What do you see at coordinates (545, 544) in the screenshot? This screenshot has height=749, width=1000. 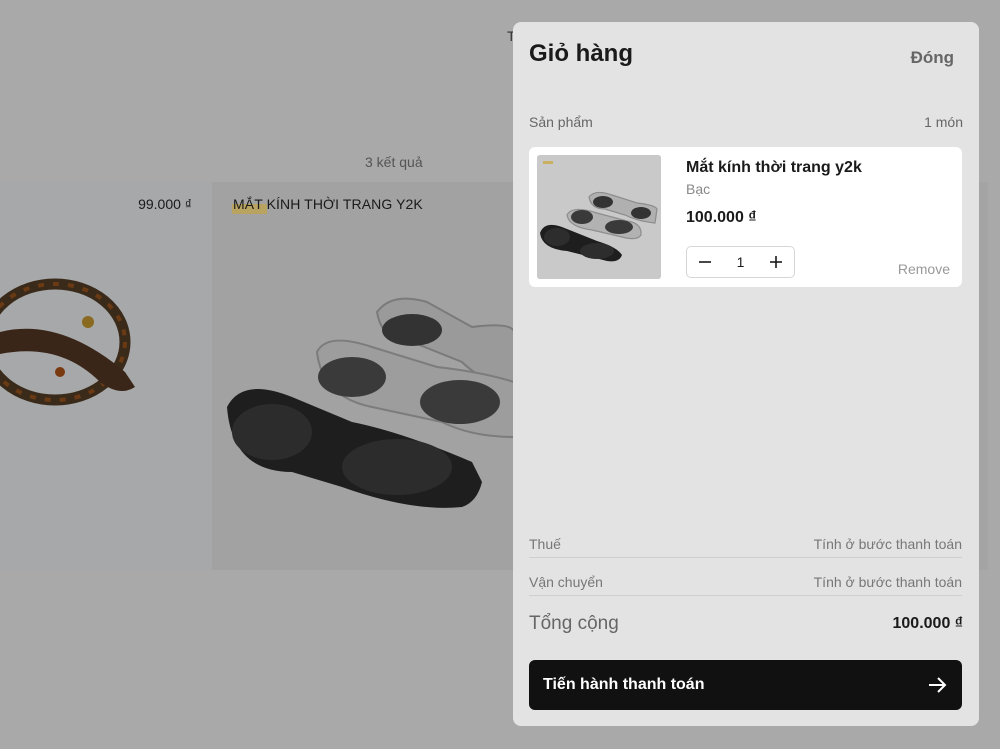 I see `tax-label: Thuế` at bounding box center [545, 544].